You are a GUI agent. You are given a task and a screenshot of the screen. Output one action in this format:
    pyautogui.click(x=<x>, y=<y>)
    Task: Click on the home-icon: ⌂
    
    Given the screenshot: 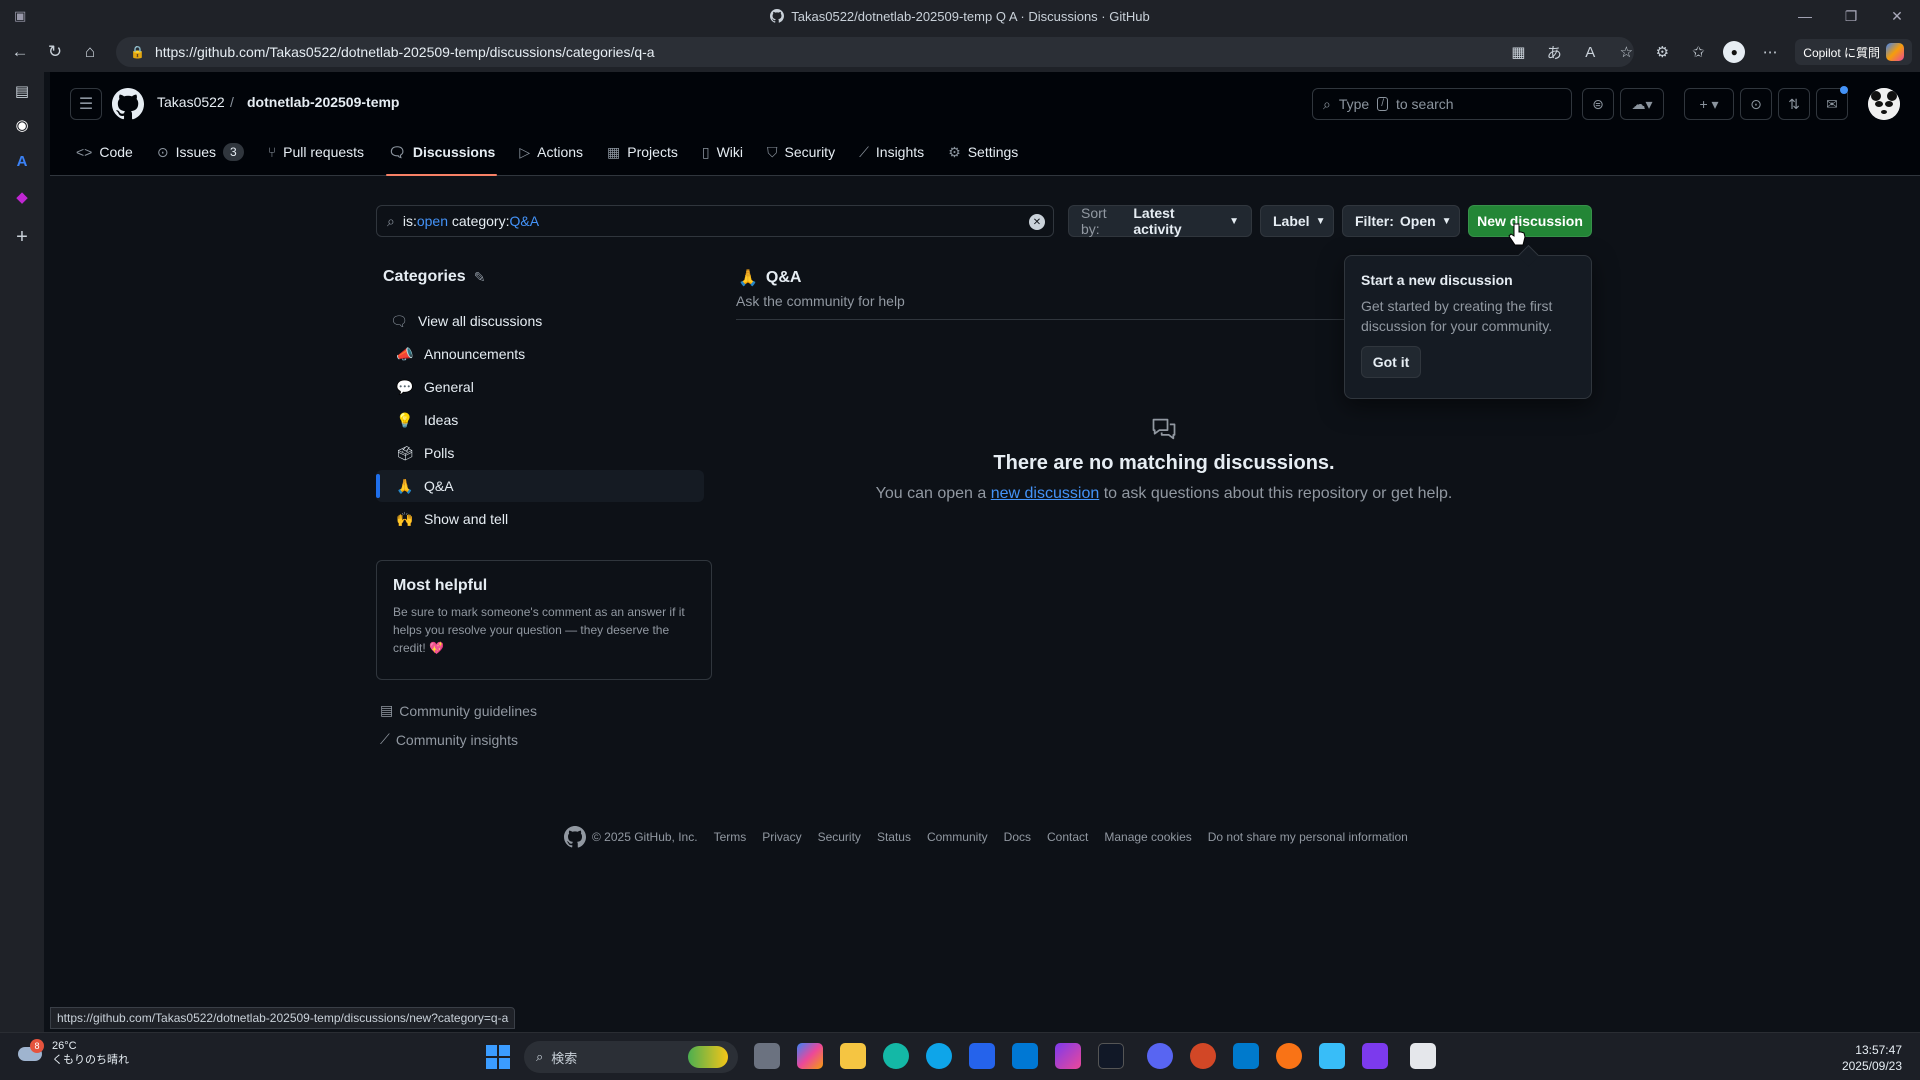 What is the action you would take?
    pyautogui.click(x=90, y=52)
    